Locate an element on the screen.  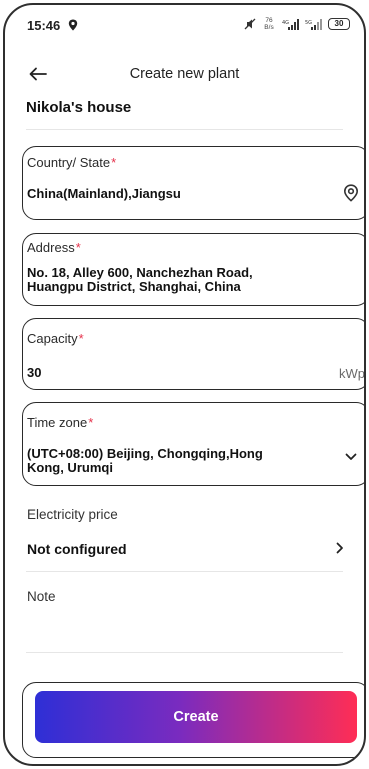
address-line-1: No. 18, Alley 600, Nanchezhan Road, is located at coordinates (140, 272).